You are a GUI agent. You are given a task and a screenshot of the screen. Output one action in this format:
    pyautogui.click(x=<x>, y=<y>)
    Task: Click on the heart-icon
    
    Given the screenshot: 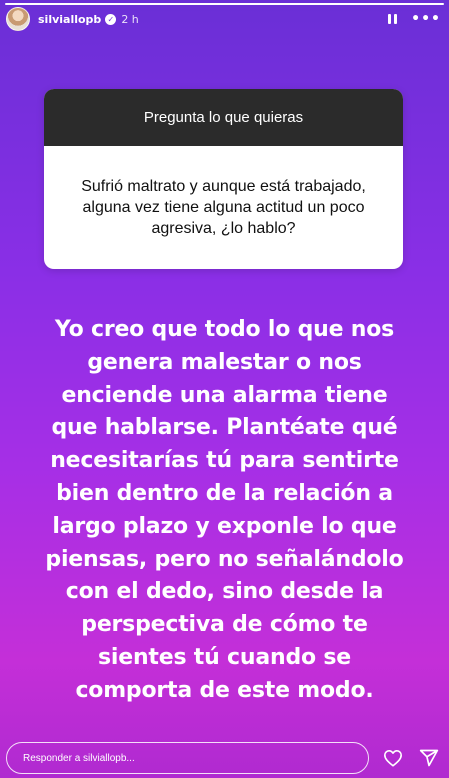 What is the action you would take?
    pyautogui.click(x=393, y=758)
    